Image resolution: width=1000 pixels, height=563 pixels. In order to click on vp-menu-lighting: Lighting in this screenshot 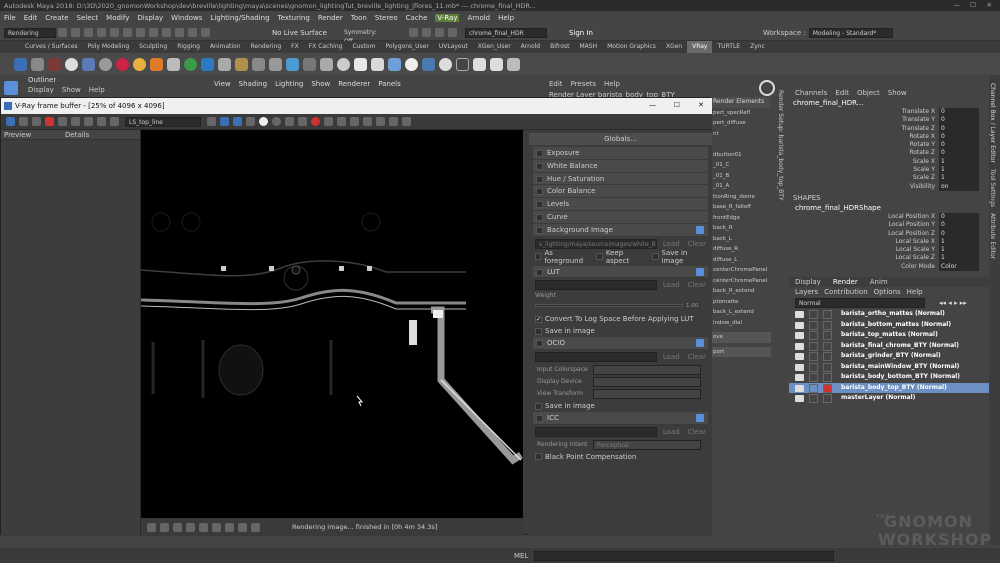, I will do `click(289, 84)`.